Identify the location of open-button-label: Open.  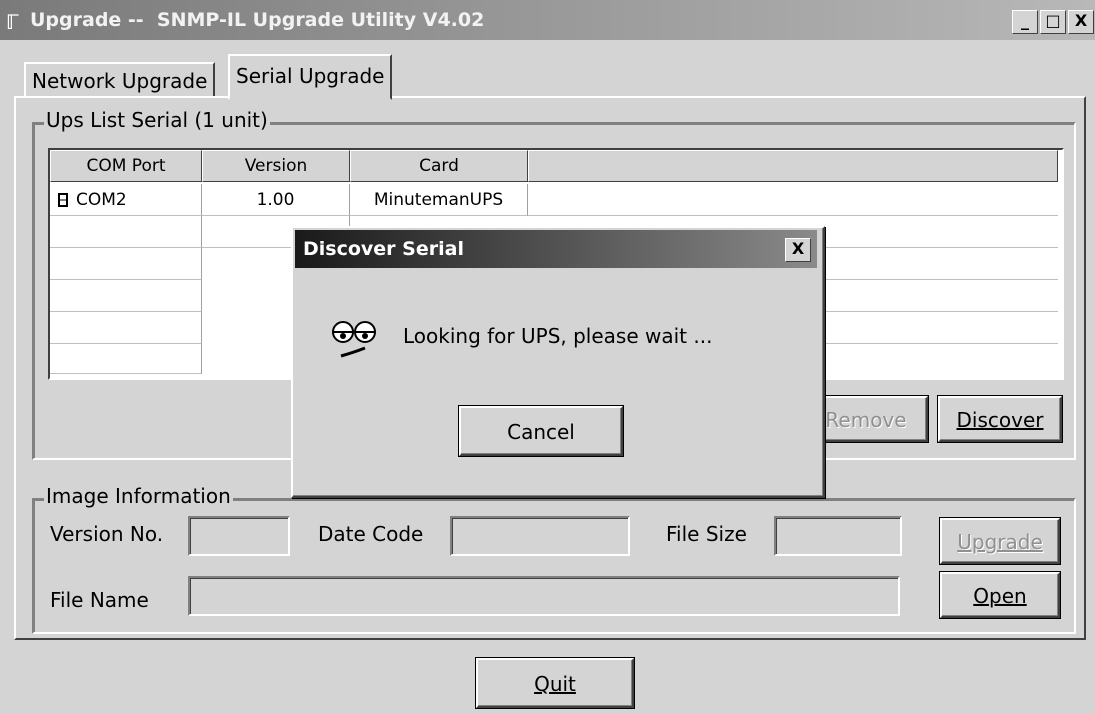
(1000, 596).